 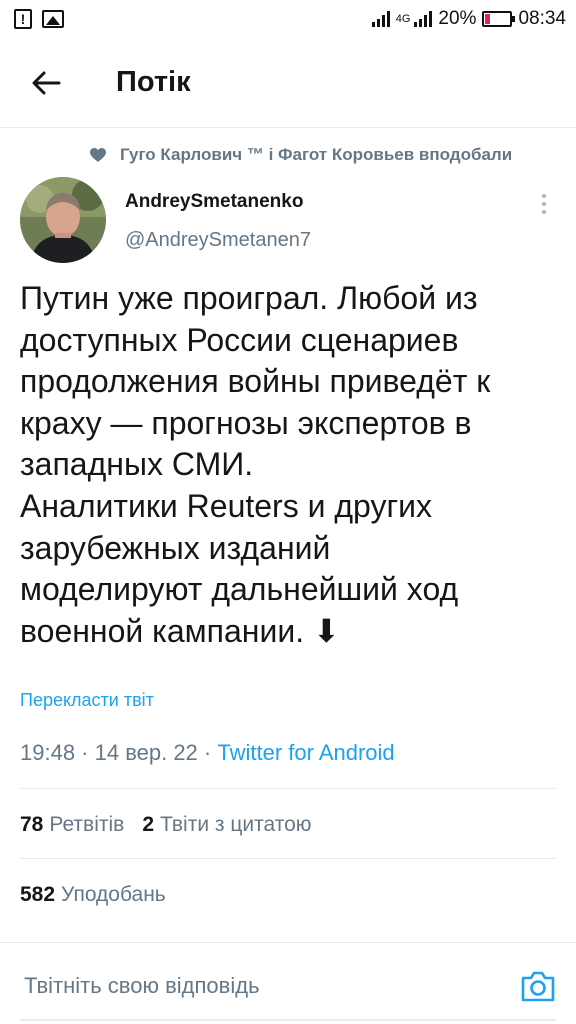 What do you see at coordinates (53, 19) in the screenshot?
I see `image-notification-icon` at bounding box center [53, 19].